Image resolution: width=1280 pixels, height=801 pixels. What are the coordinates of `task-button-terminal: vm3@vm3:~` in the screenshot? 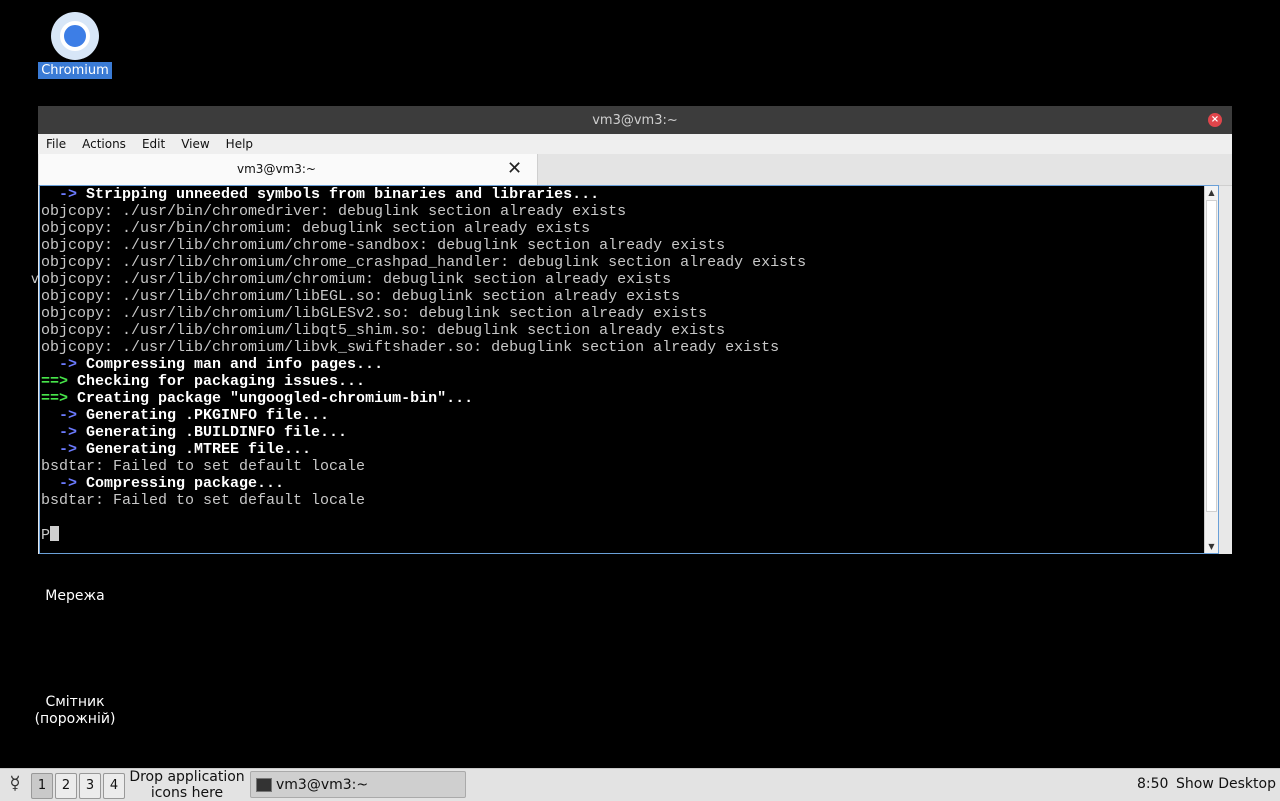 It's located at (358, 784).